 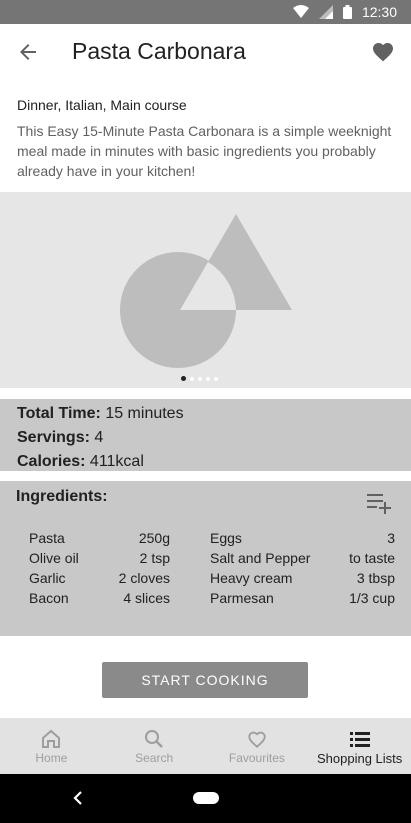 What do you see at coordinates (99, 538) in the screenshot?
I see `ingredient-item: Pasta 250g` at bounding box center [99, 538].